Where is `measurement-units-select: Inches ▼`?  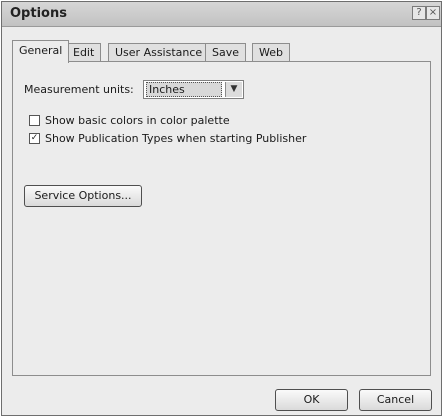
measurement-units-select: Inches ▼ is located at coordinates (193, 89).